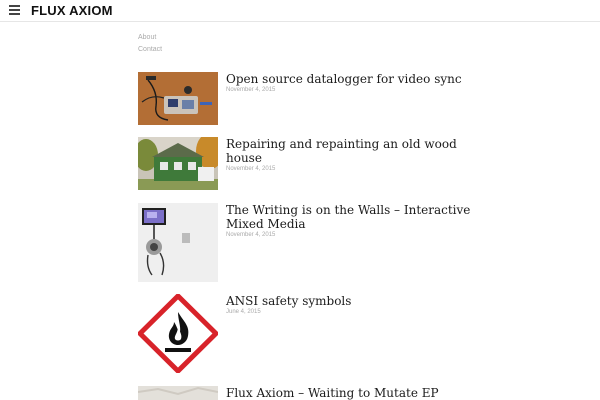 This screenshot has height=400, width=600. I want to click on post-thumbnail-flammable-icon, so click(178, 333).